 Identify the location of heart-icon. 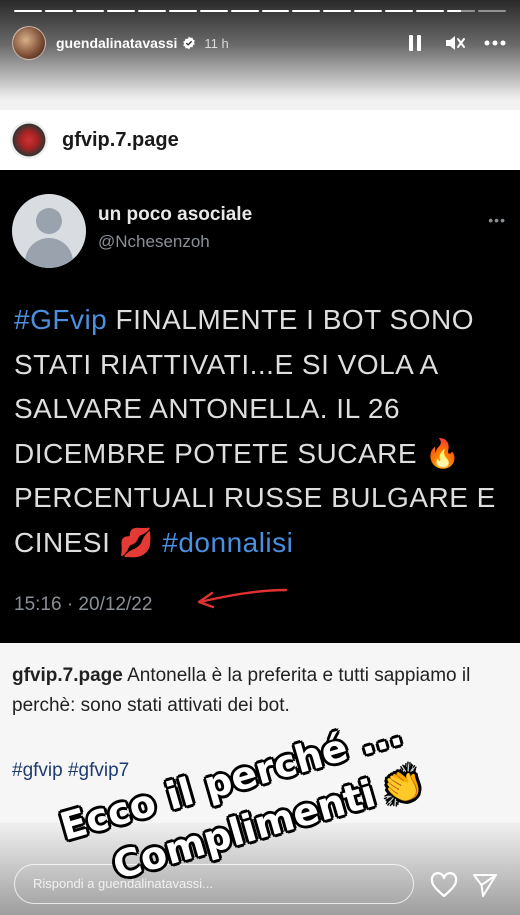
(444, 885).